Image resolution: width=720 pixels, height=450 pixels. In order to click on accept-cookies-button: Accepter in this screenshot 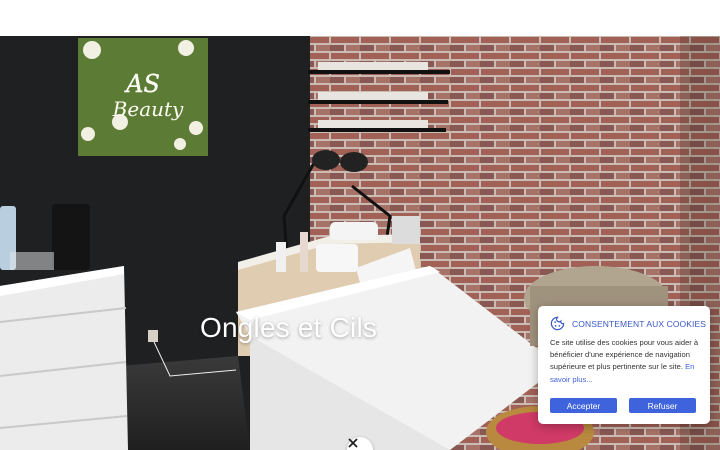, I will do `click(583, 405)`.